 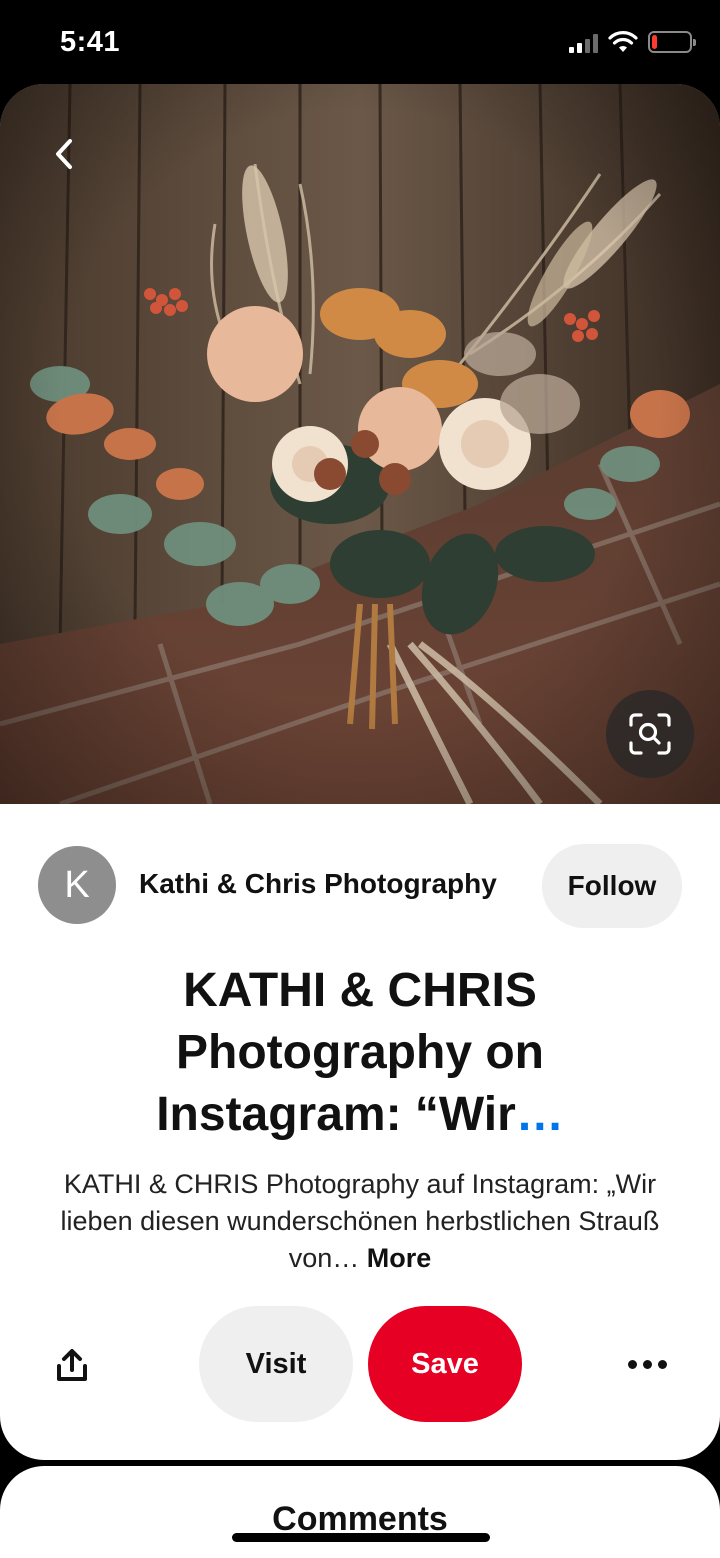 I want to click on action-row: Visit Save, so click(x=360, y=1364).